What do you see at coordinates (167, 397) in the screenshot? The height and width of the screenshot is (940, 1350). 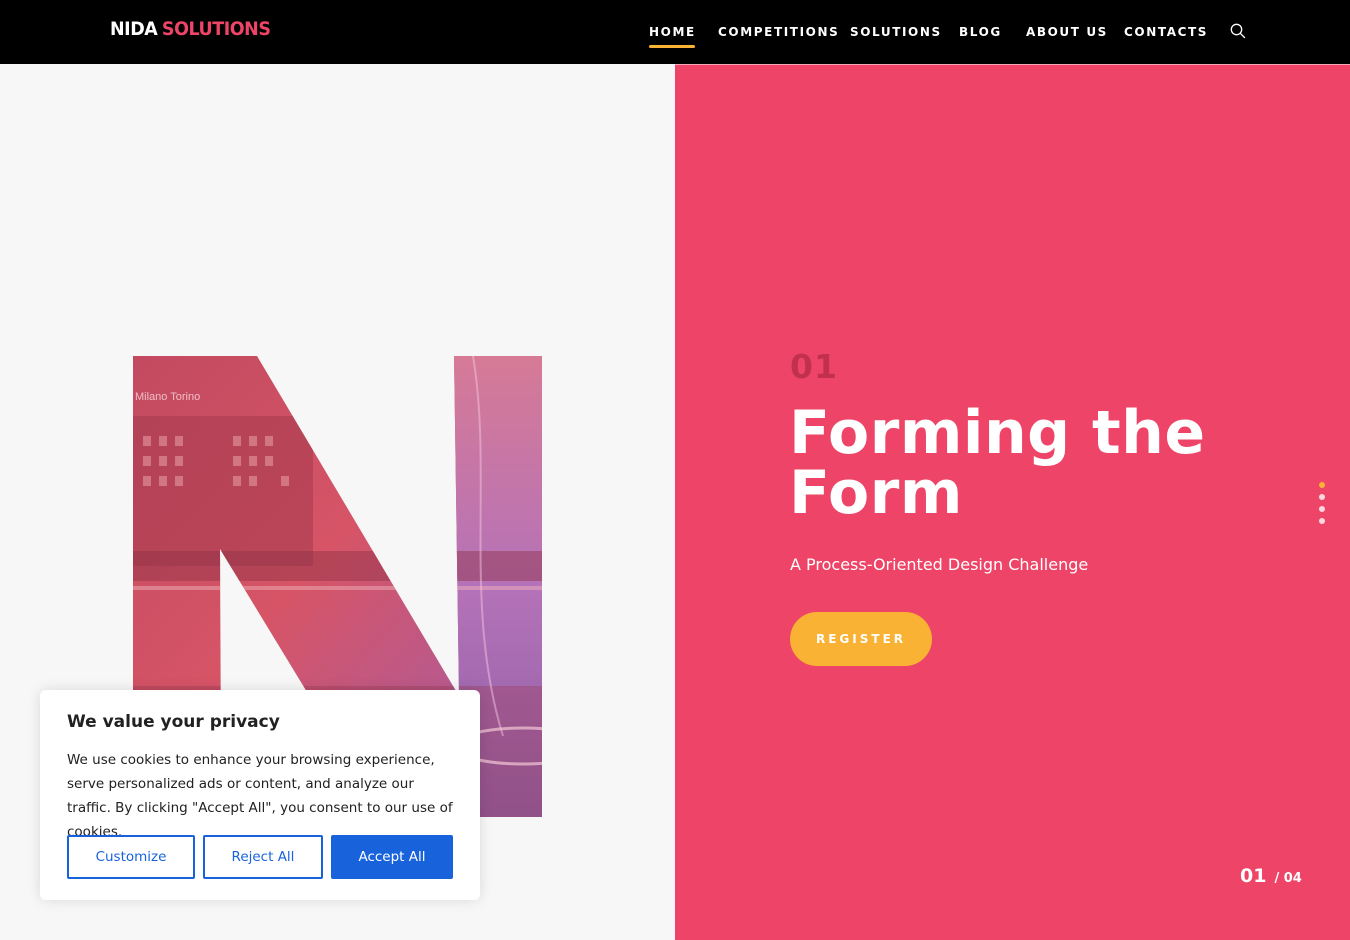 I see `n-image-caption: Milano Torino` at bounding box center [167, 397].